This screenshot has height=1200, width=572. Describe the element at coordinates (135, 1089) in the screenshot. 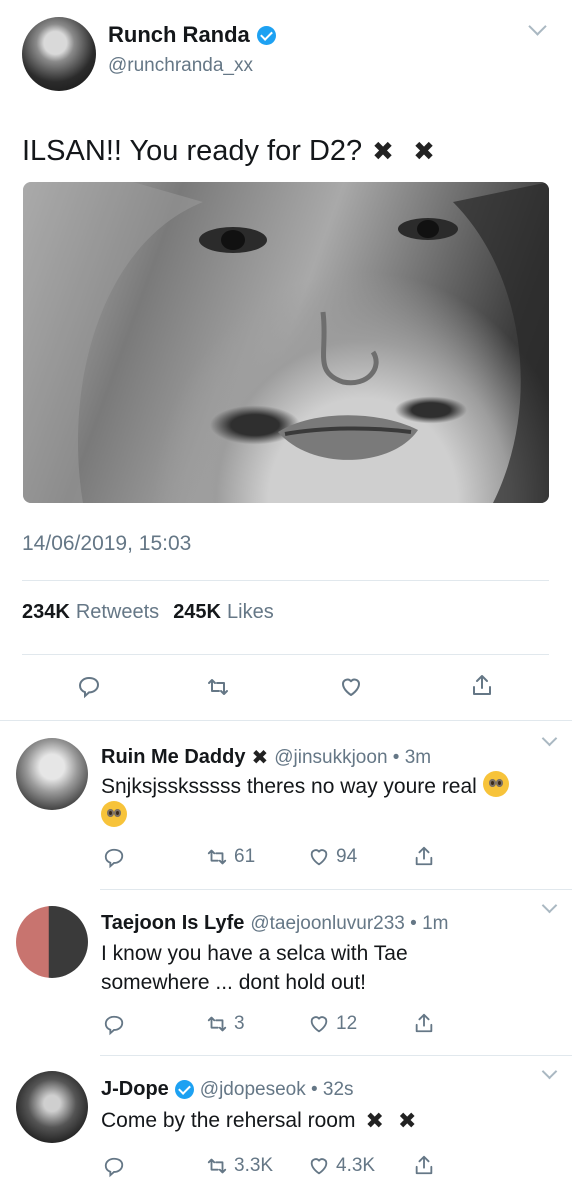

I see `reply-author-name: J-Dope` at that location.